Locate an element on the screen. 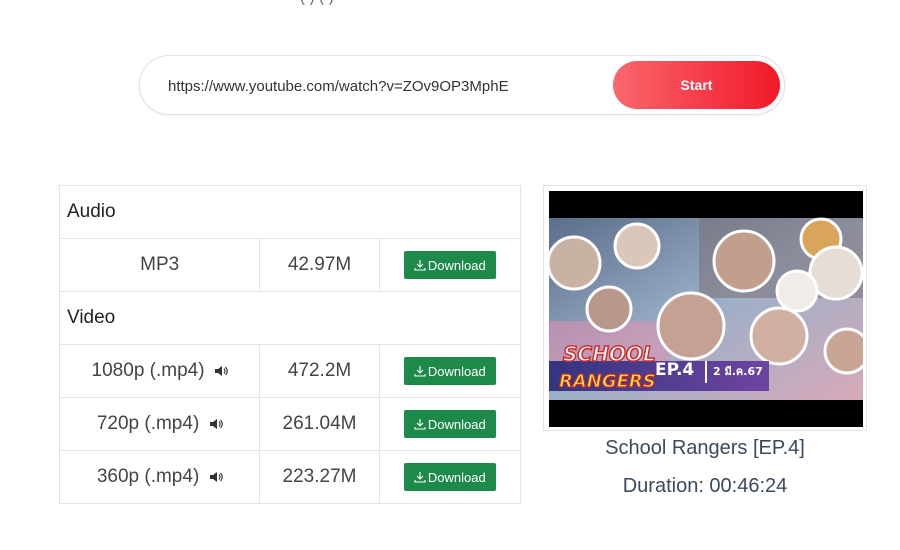 Image resolution: width=900 pixels, height=550 pixels. format-label: 360p (.mp4) is located at coordinates (148, 476).